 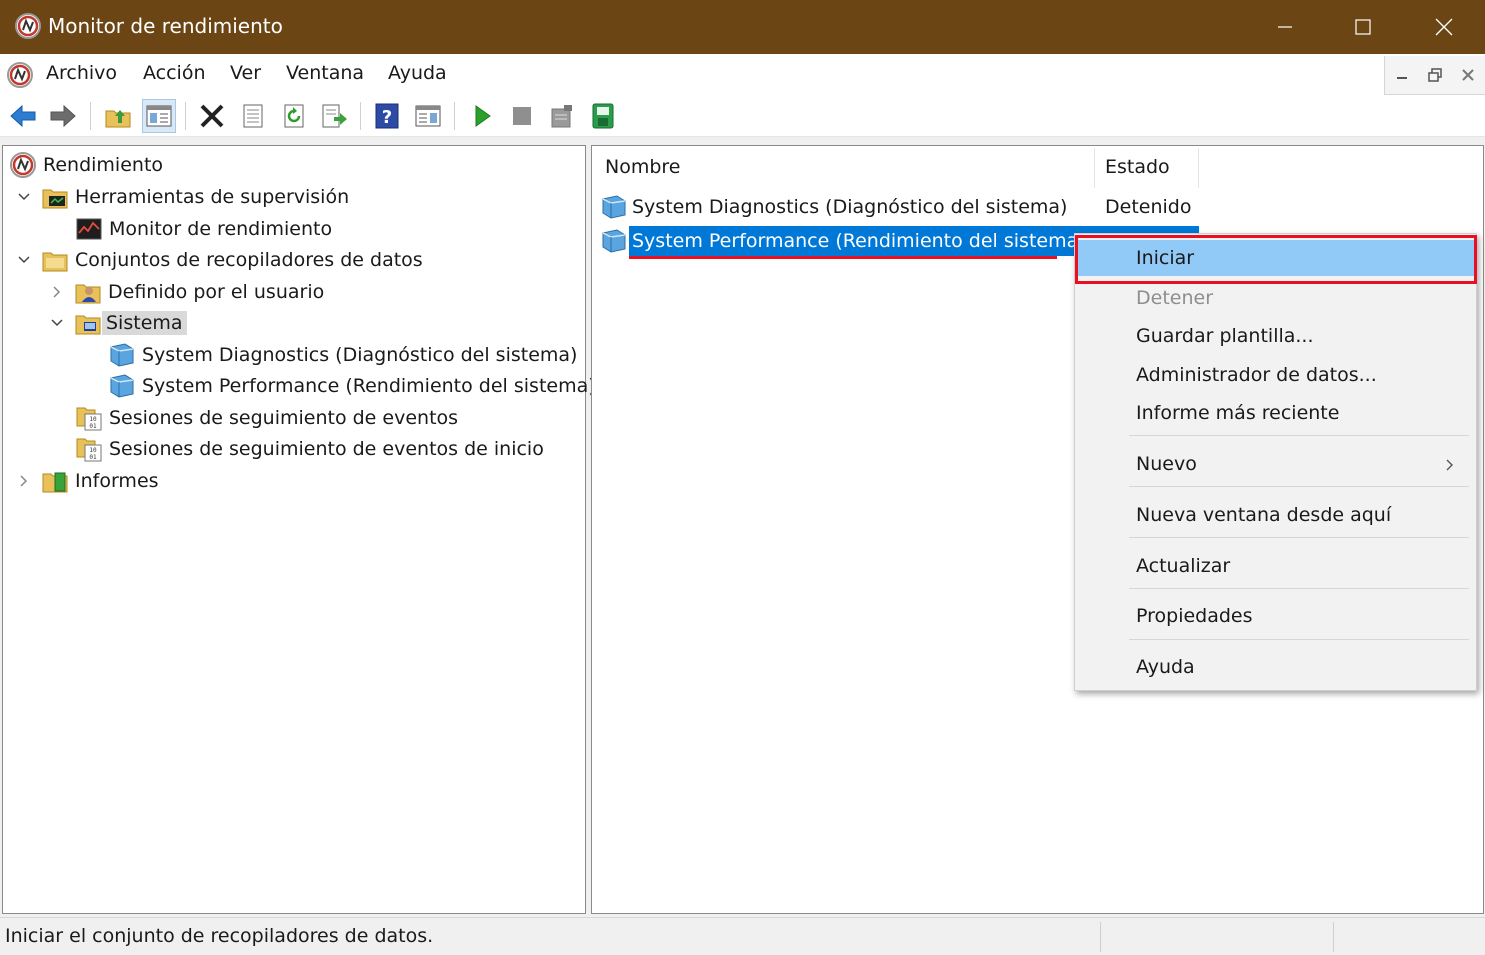 I want to click on context-menu-nuevo: Nuevo, so click(x=1275, y=464).